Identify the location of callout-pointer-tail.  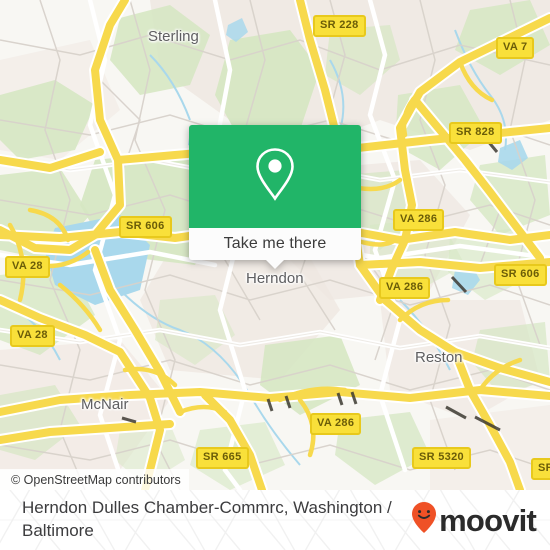
(275, 264).